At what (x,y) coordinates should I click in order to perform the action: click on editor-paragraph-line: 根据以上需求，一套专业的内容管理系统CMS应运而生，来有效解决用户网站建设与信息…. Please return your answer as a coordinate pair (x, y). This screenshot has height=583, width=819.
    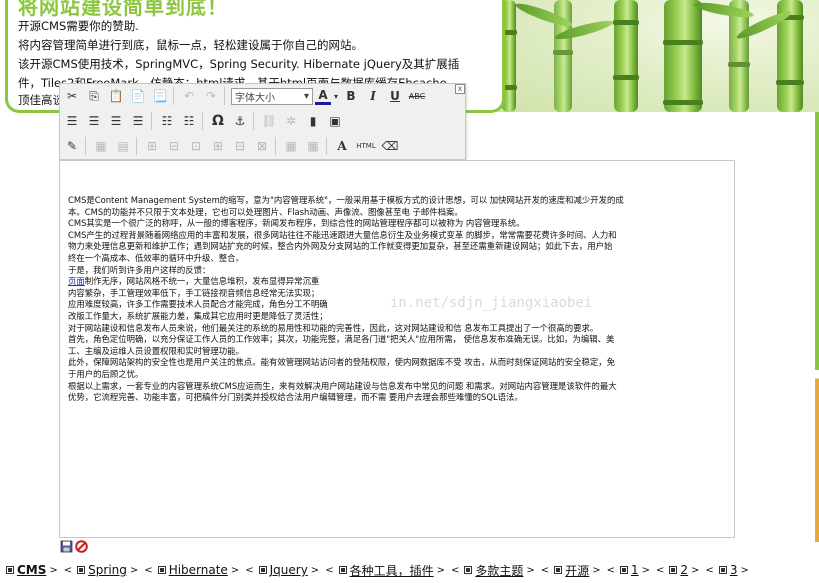
    Looking at the image, I should click on (342, 385).